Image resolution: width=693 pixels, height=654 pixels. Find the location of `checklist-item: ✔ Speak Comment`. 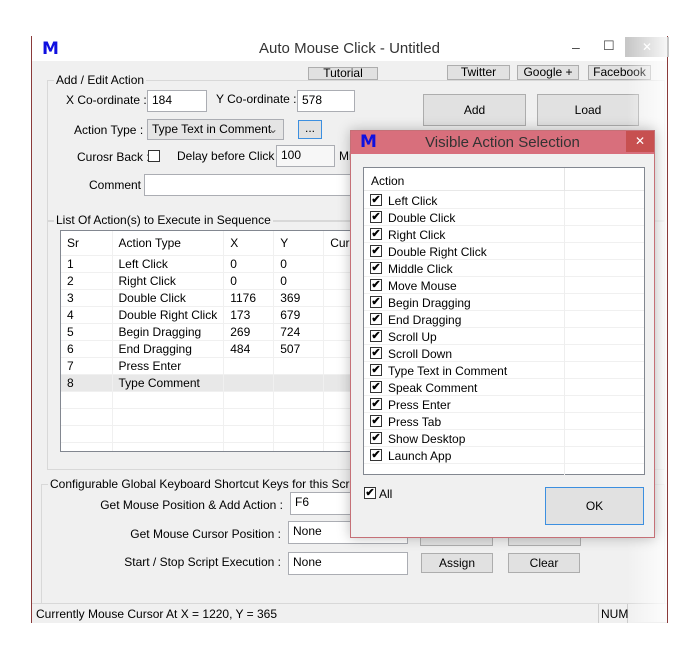

checklist-item: ✔ Speak Comment is located at coordinates (504, 387).